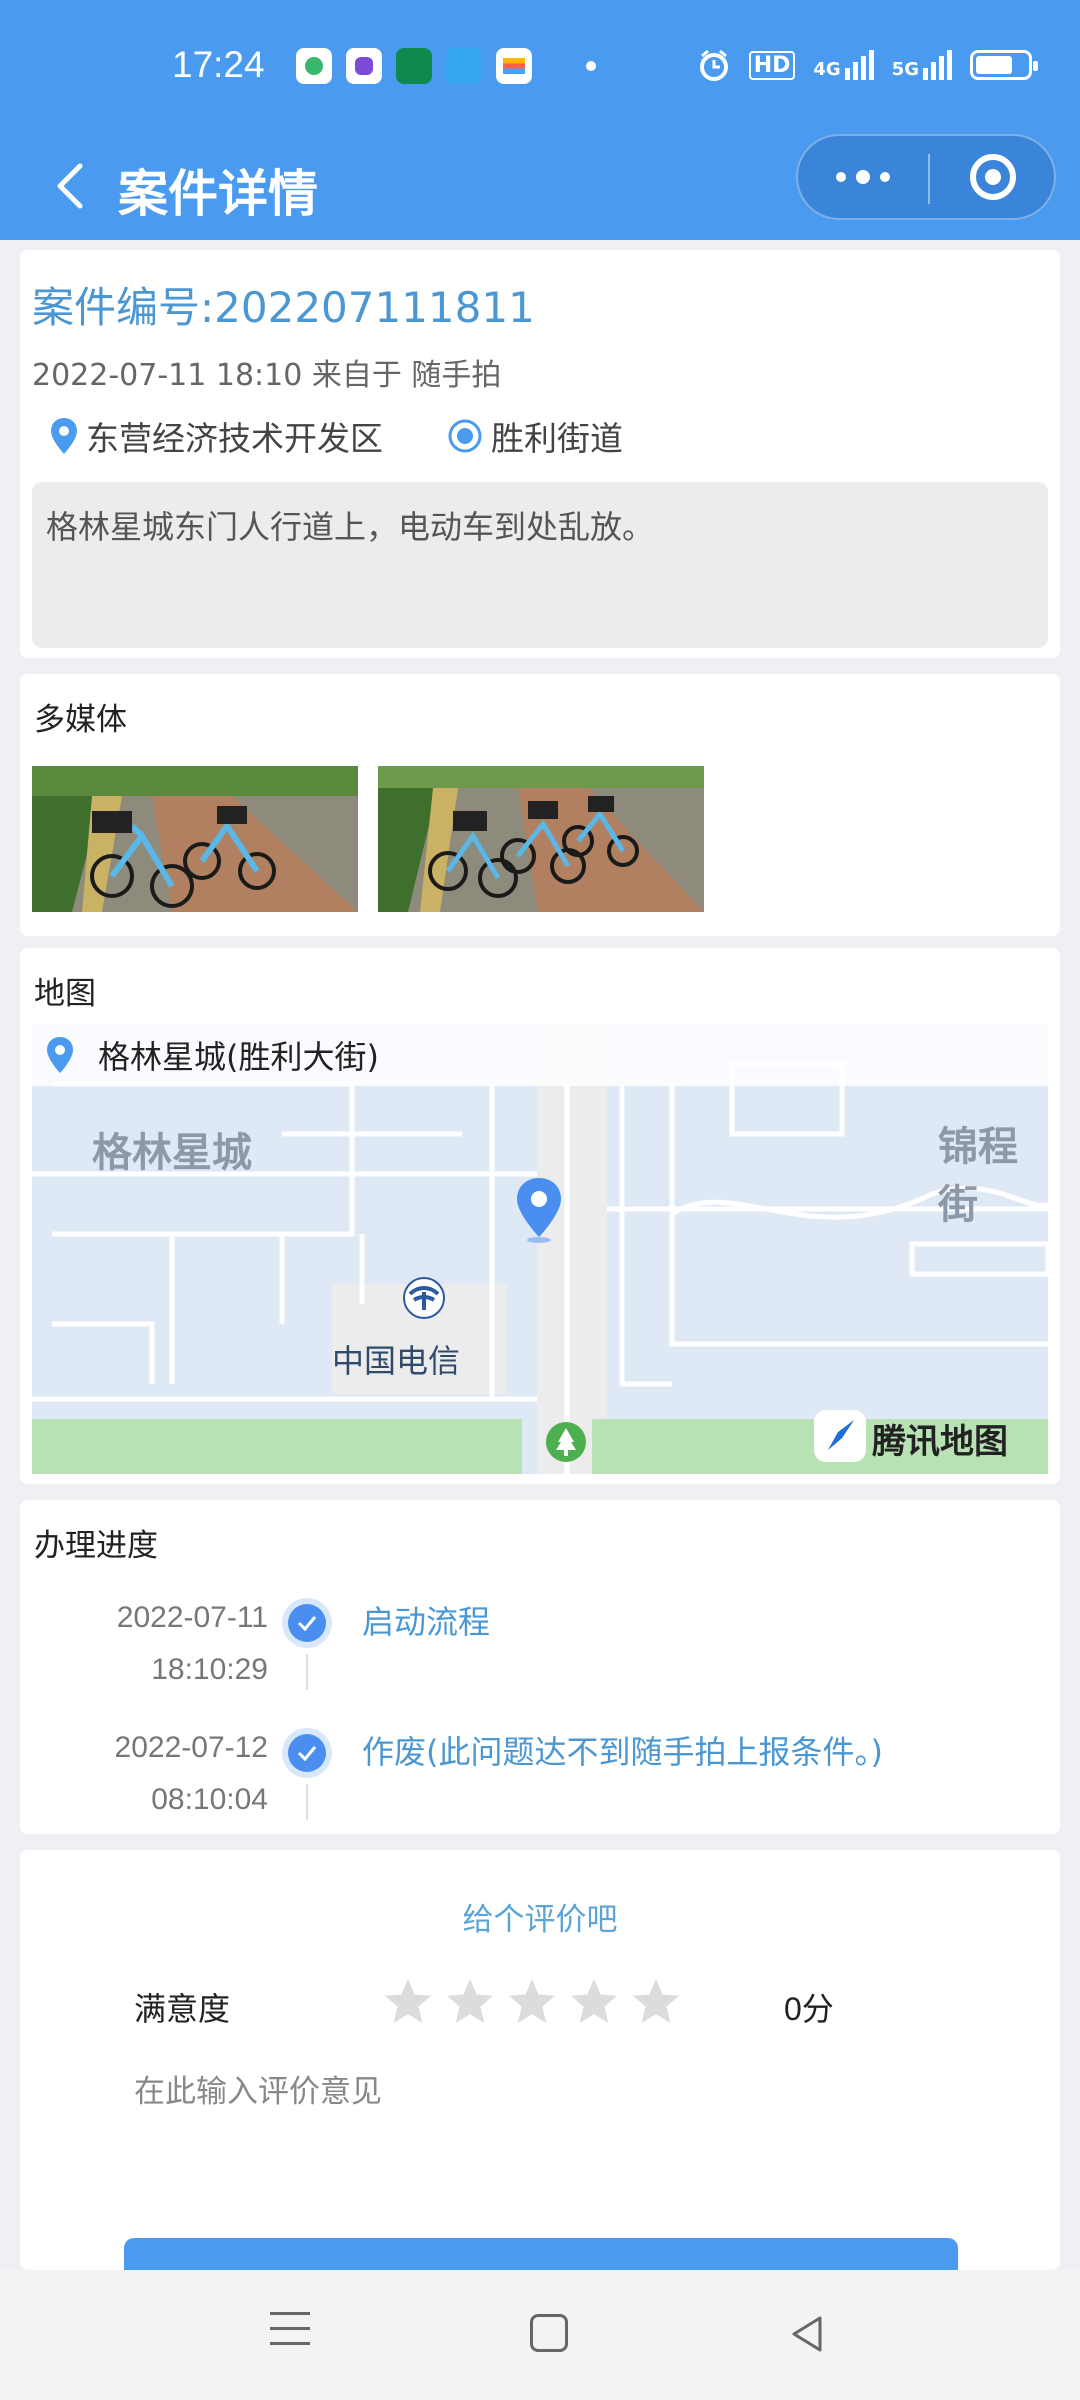 The image size is (1080, 2400). I want to click on progress-title: 办理进度, so click(96, 1546).